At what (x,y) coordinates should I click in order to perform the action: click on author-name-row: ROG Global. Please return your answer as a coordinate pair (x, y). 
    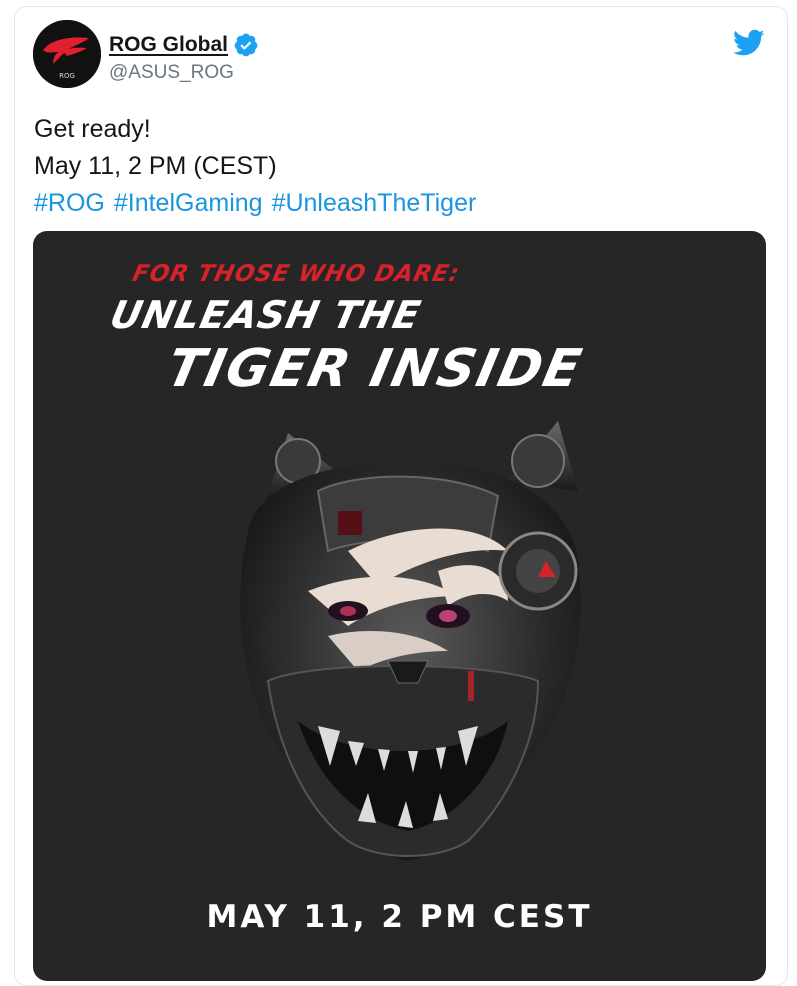
    Looking at the image, I should click on (184, 45).